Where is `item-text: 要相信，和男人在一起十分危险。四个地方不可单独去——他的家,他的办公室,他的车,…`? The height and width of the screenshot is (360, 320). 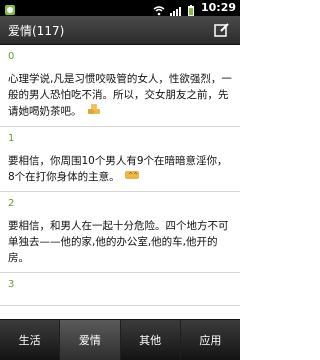
item-text: 要相信，和男人在一起十分危险。四个地方不可单独去——他的家,他的办公室,他的车,… is located at coordinates (118, 242).